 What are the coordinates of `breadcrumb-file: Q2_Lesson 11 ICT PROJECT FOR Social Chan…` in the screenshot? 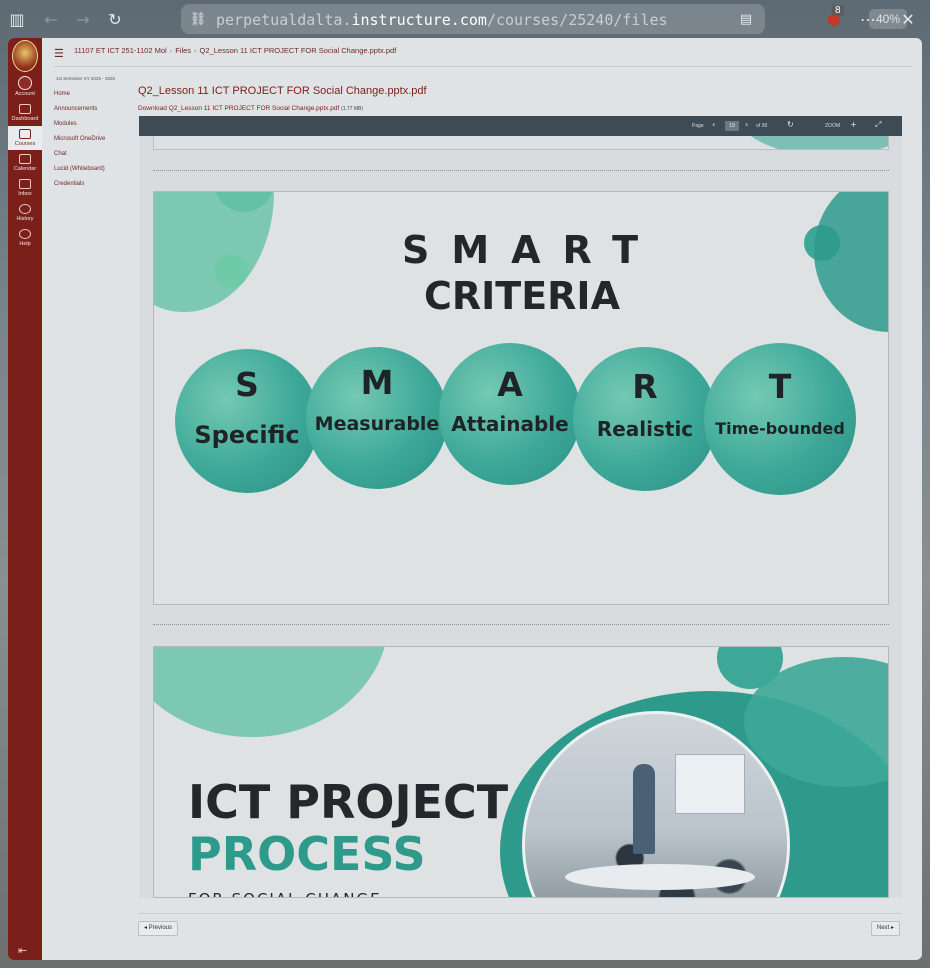 It's located at (298, 50).